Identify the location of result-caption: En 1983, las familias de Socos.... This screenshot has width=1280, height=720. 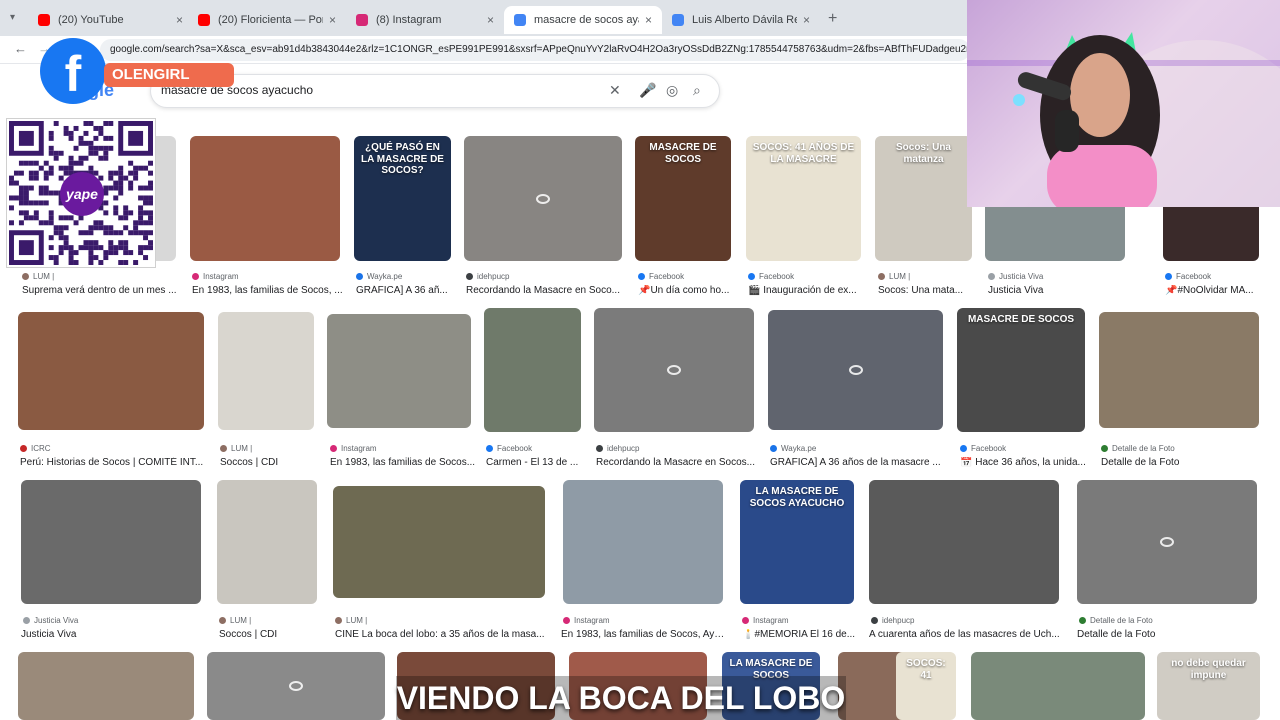
(405, 462).